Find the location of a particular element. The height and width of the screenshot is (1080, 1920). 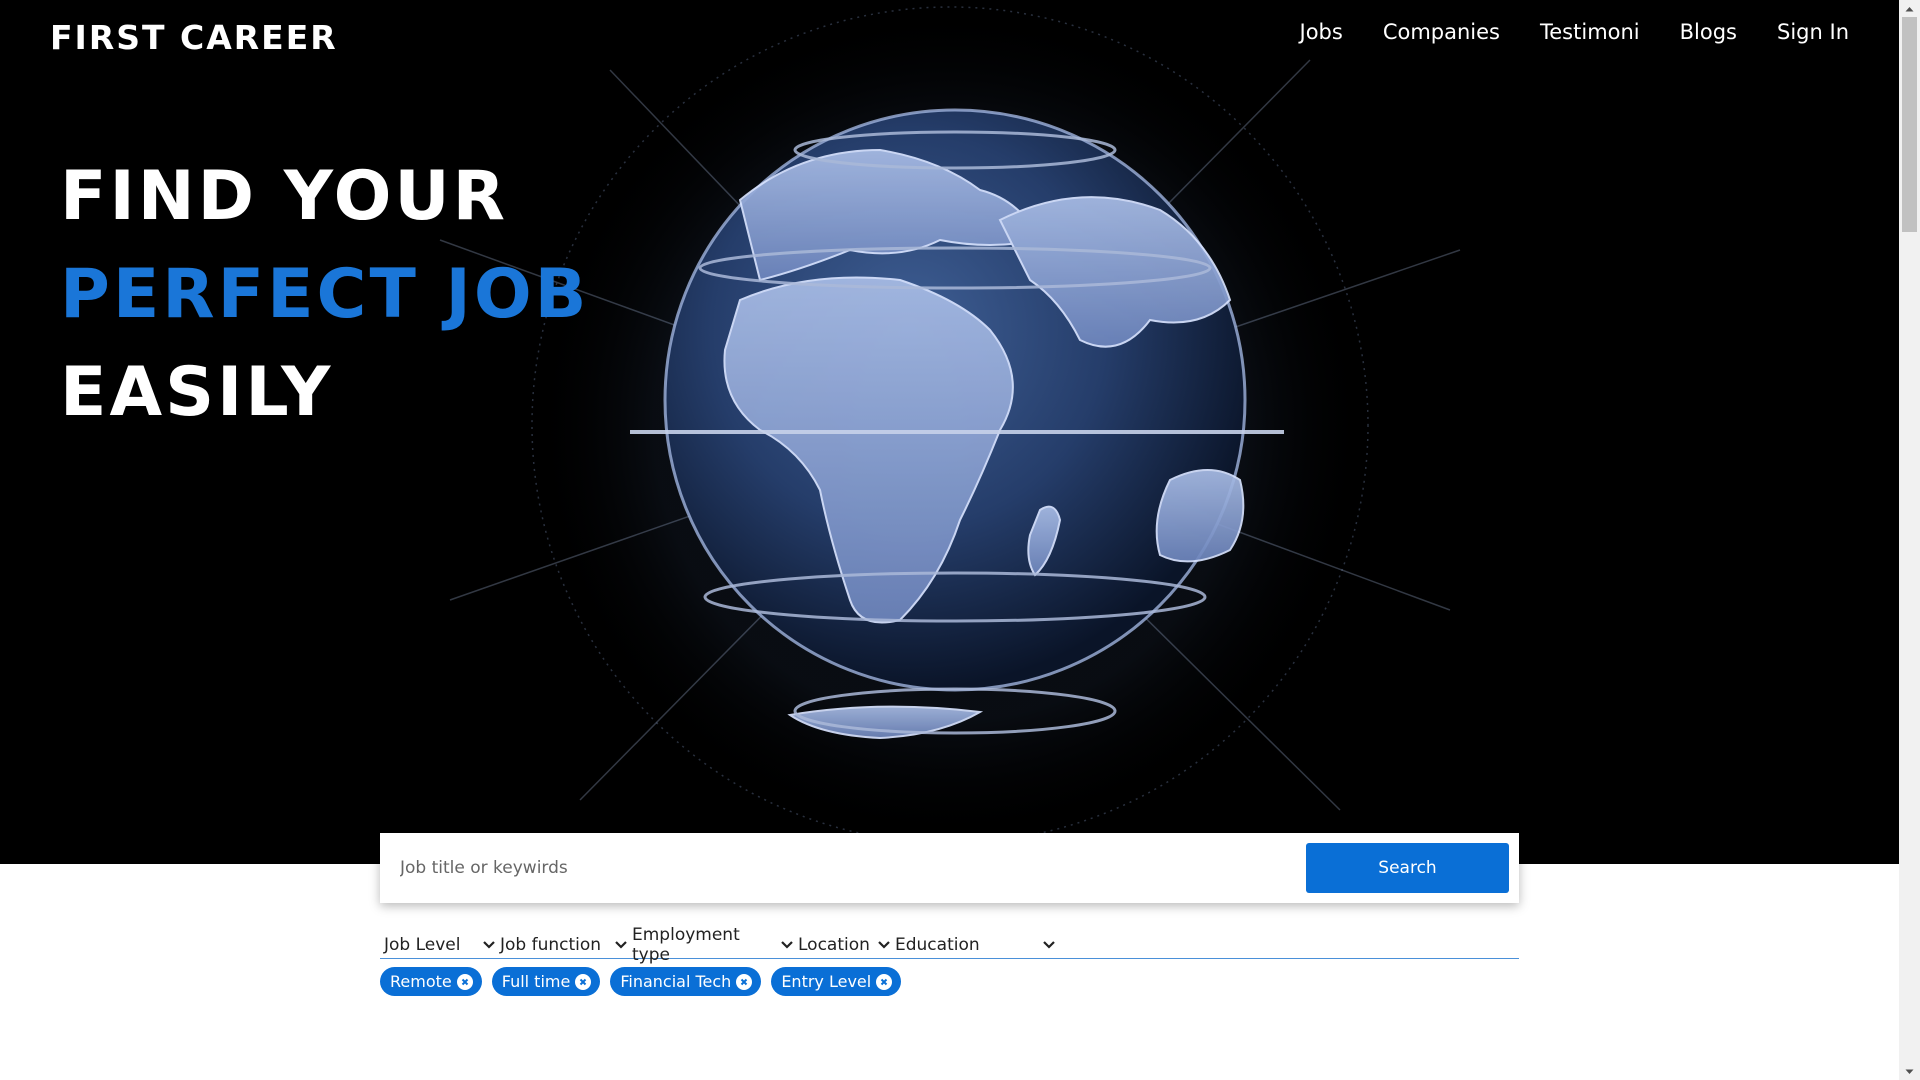

hero-line-1: FIND YOUR is located at coordinates (284, 196).